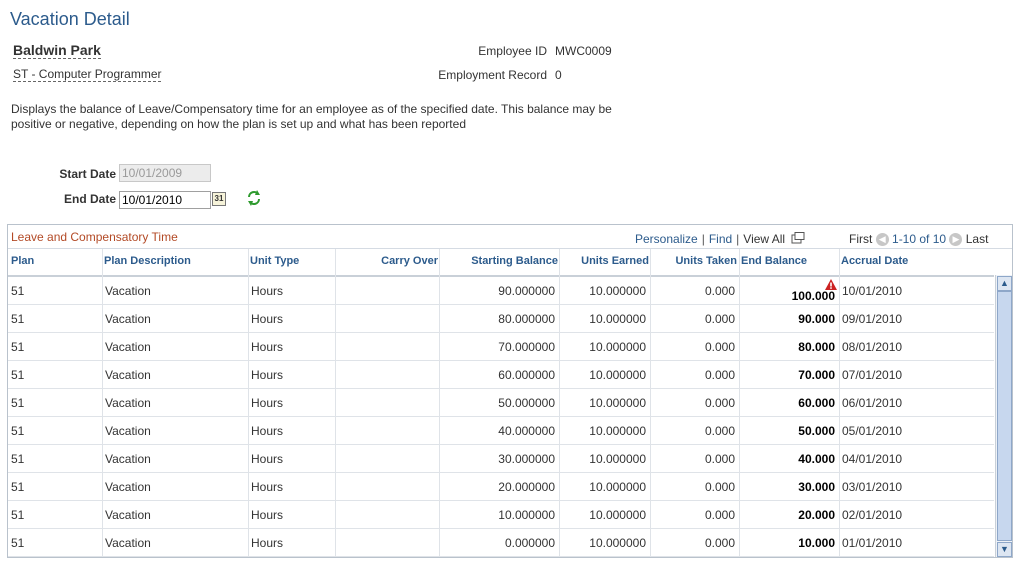 This screenshot has height=568, width=1021. What do you see at coordinates (874, 262) in the screenshot?
I see `col-header-accrual-date: Accrual Date` at bounding box center [874, 262].